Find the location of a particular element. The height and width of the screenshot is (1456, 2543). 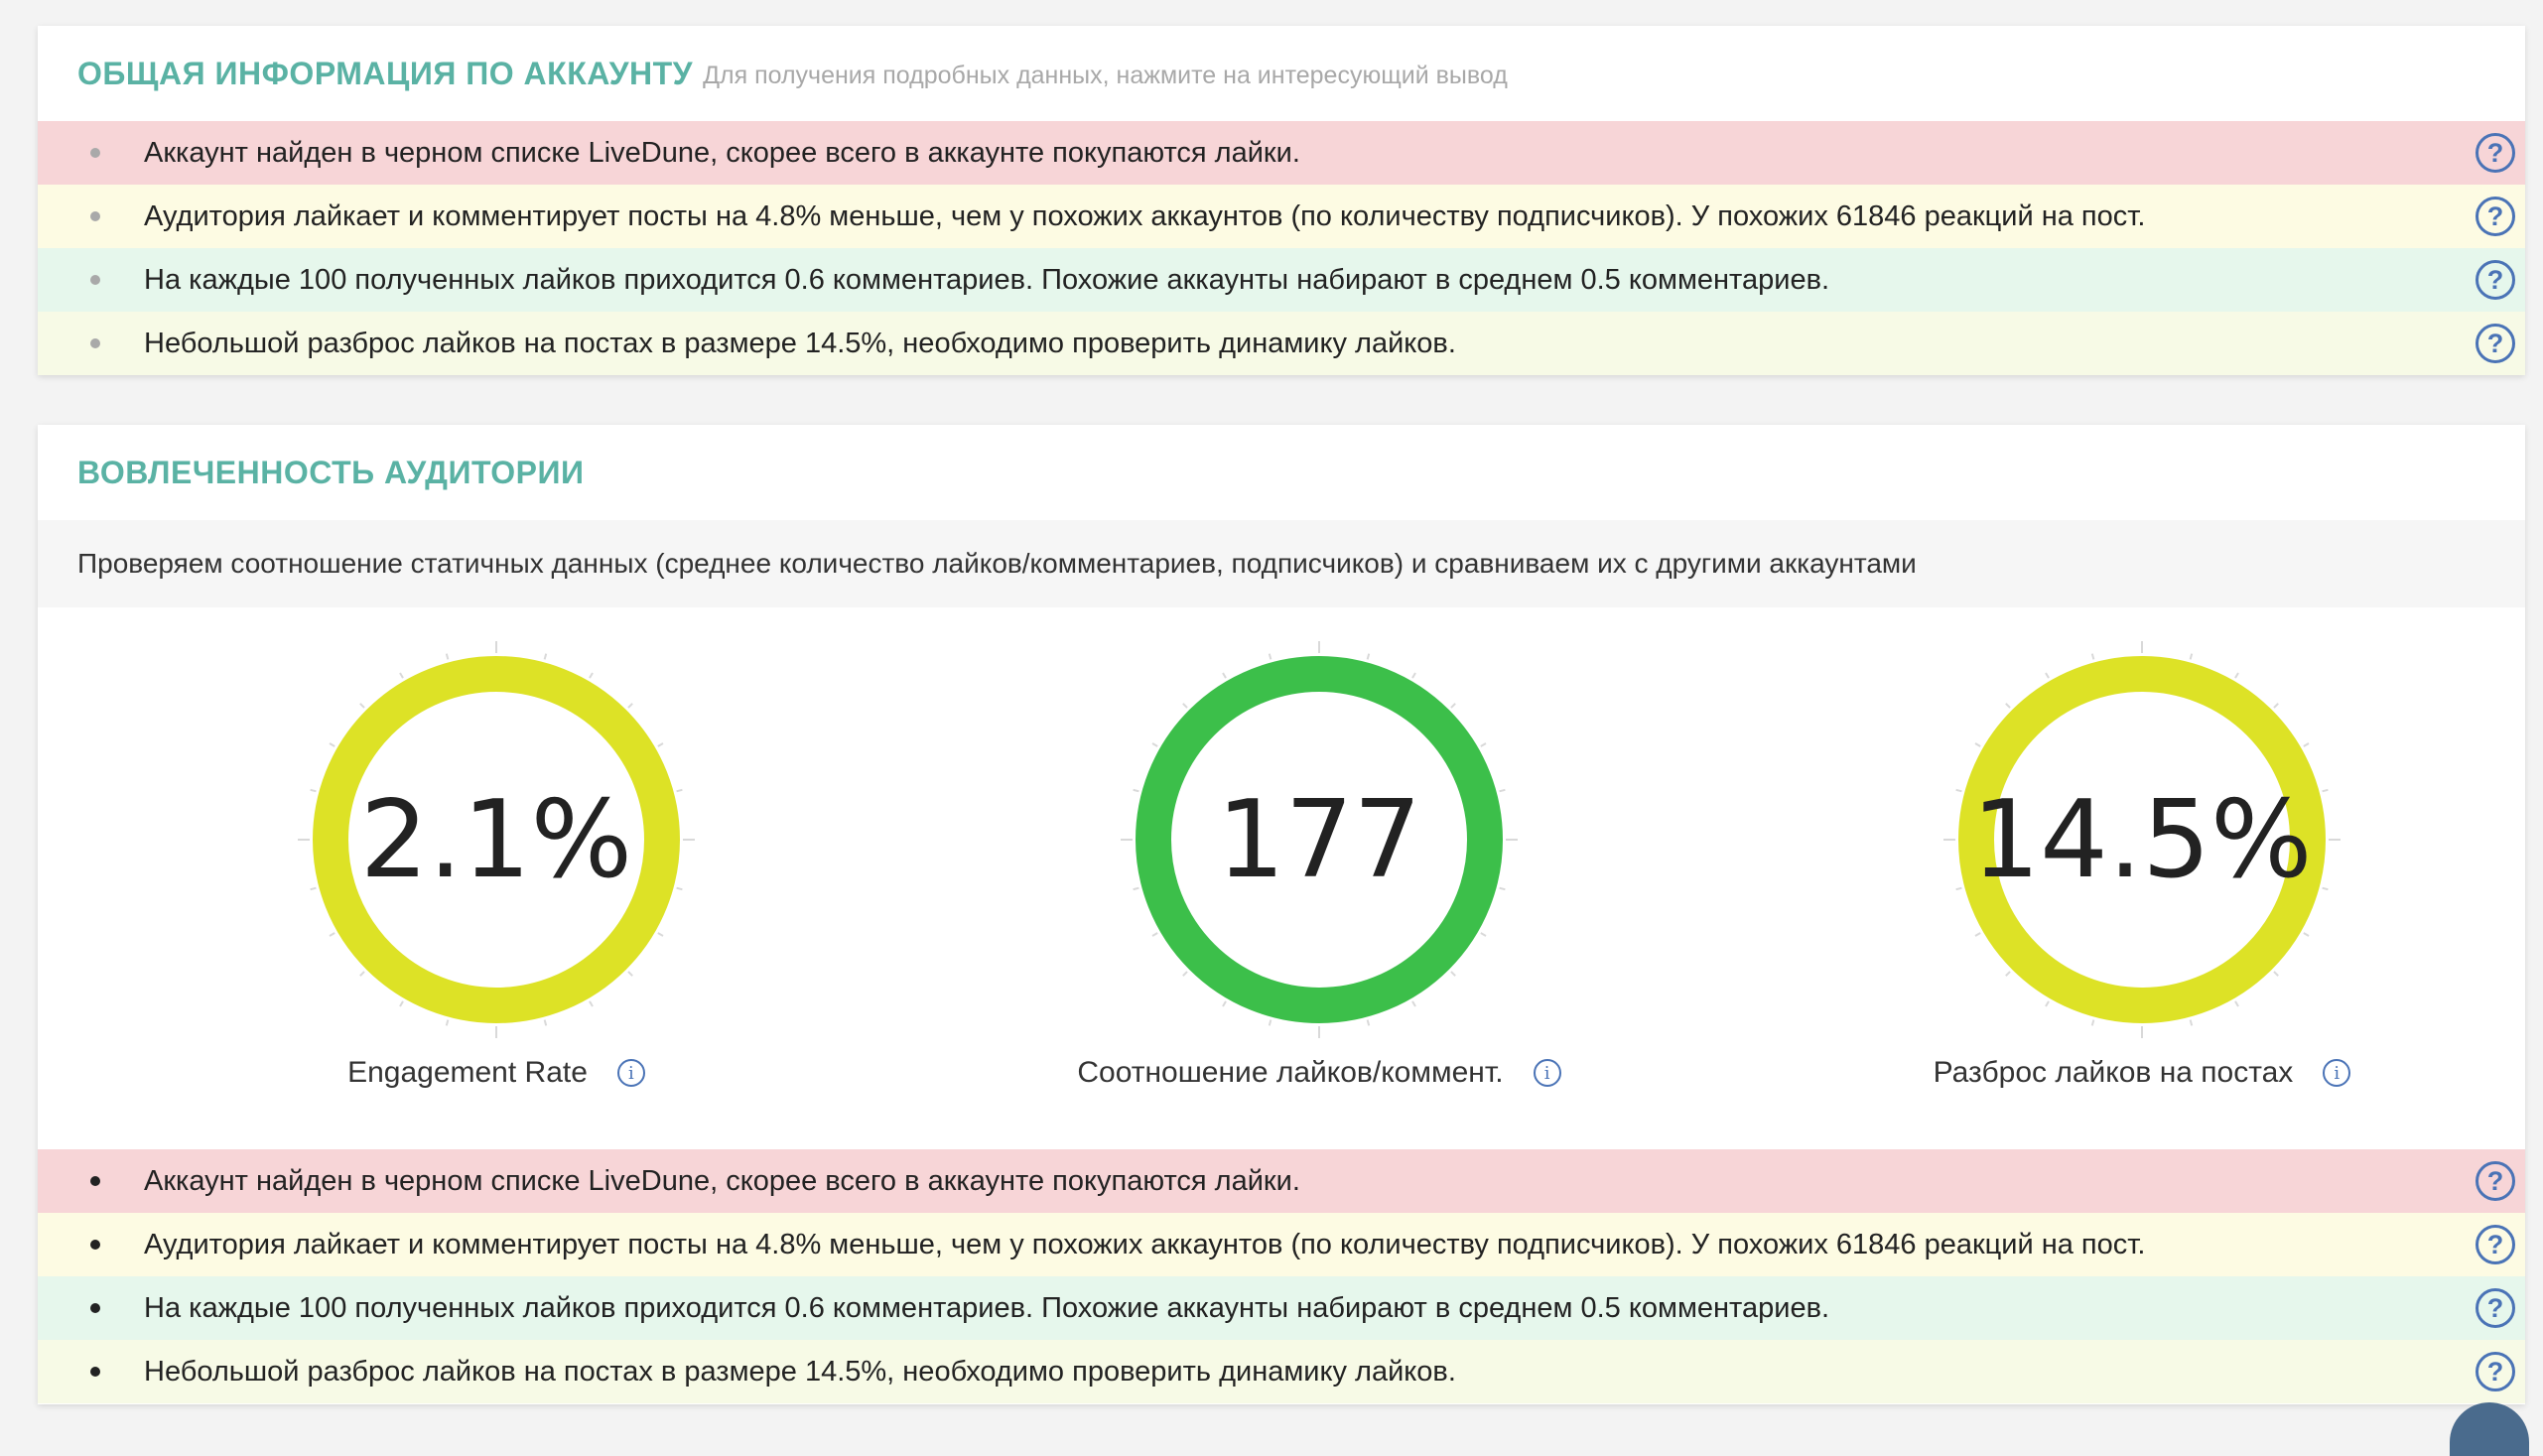

gauge-likes-comments-ratio: 177 Соотношение лайков/коммент. i is located at coordinates (1319, 878).